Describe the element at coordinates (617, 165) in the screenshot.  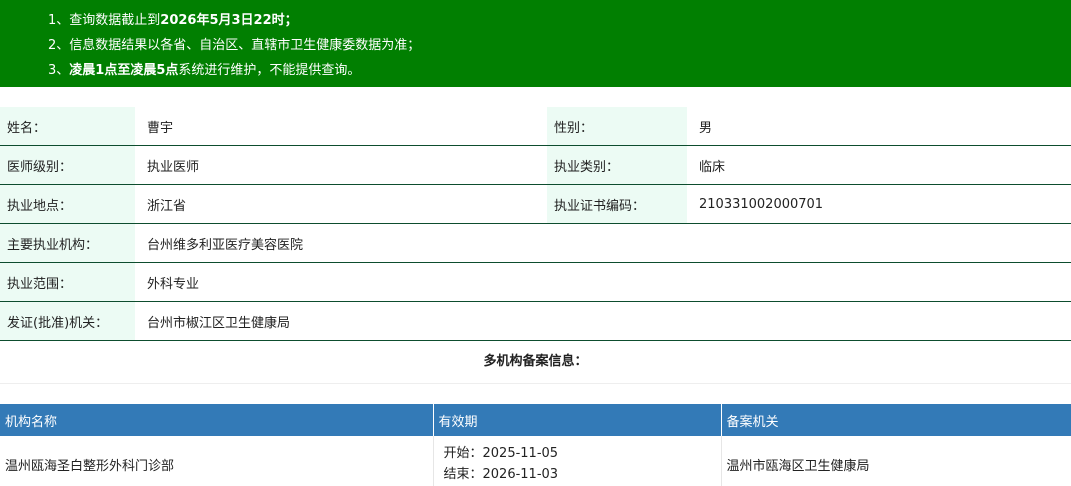
I see `category-label: 执业类别：` at that location.